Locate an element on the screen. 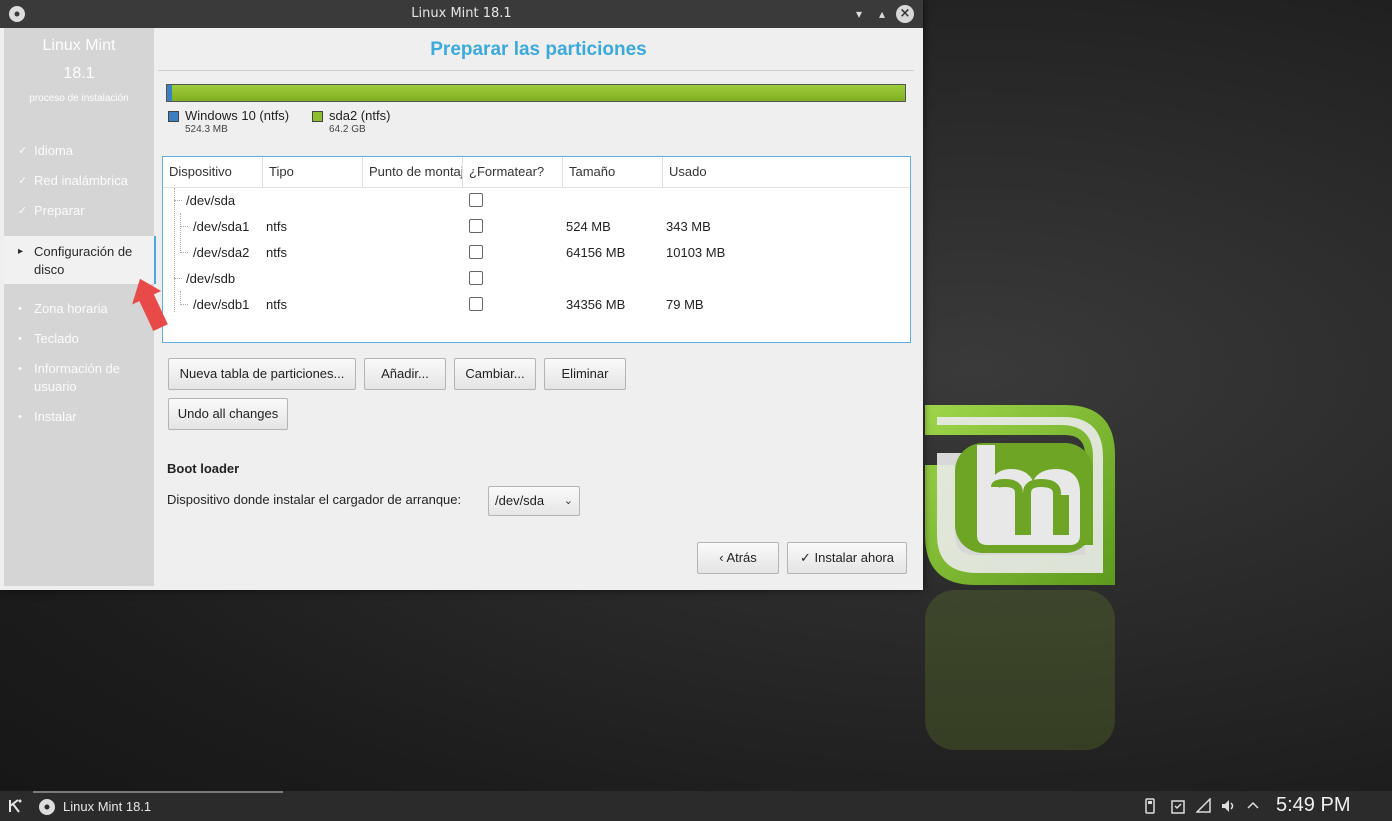  clipboard-icon is located at coordinates (1178, 806).